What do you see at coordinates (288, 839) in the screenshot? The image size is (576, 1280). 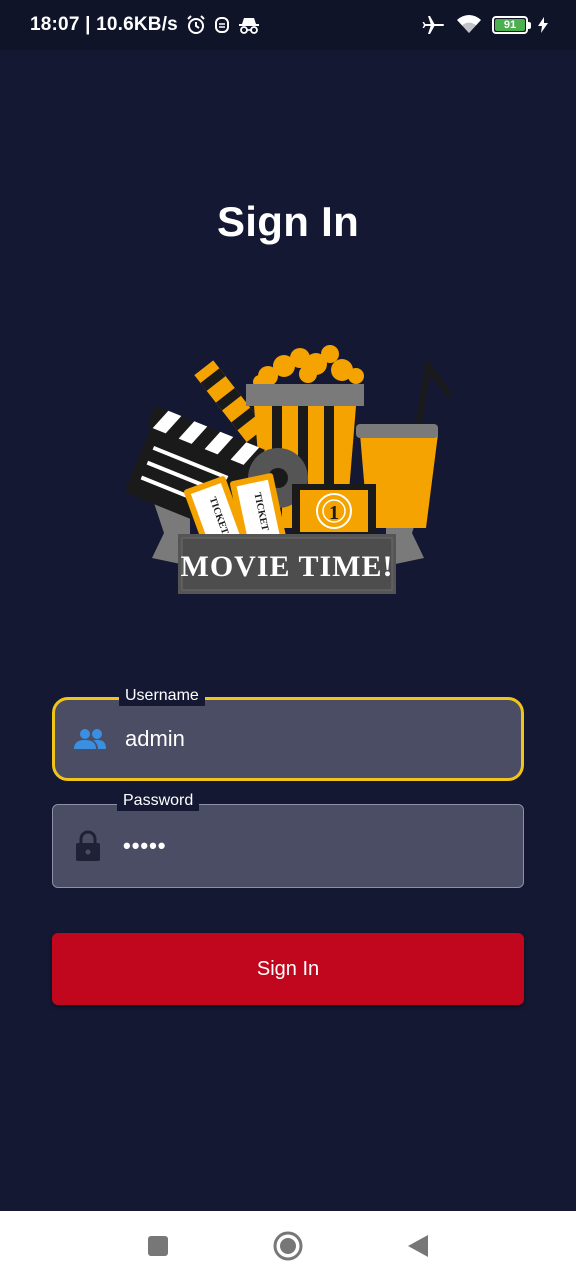 I see `password-field: Password •••••` at bounding box center [288, 839].